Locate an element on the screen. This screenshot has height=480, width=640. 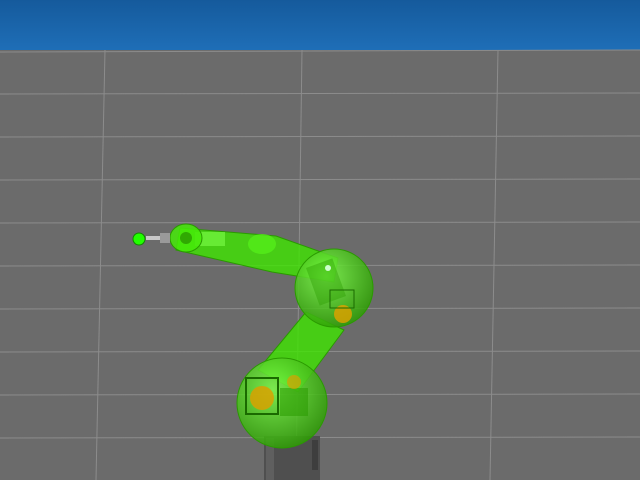
elbow-joint is located at coordinates (334, 288).